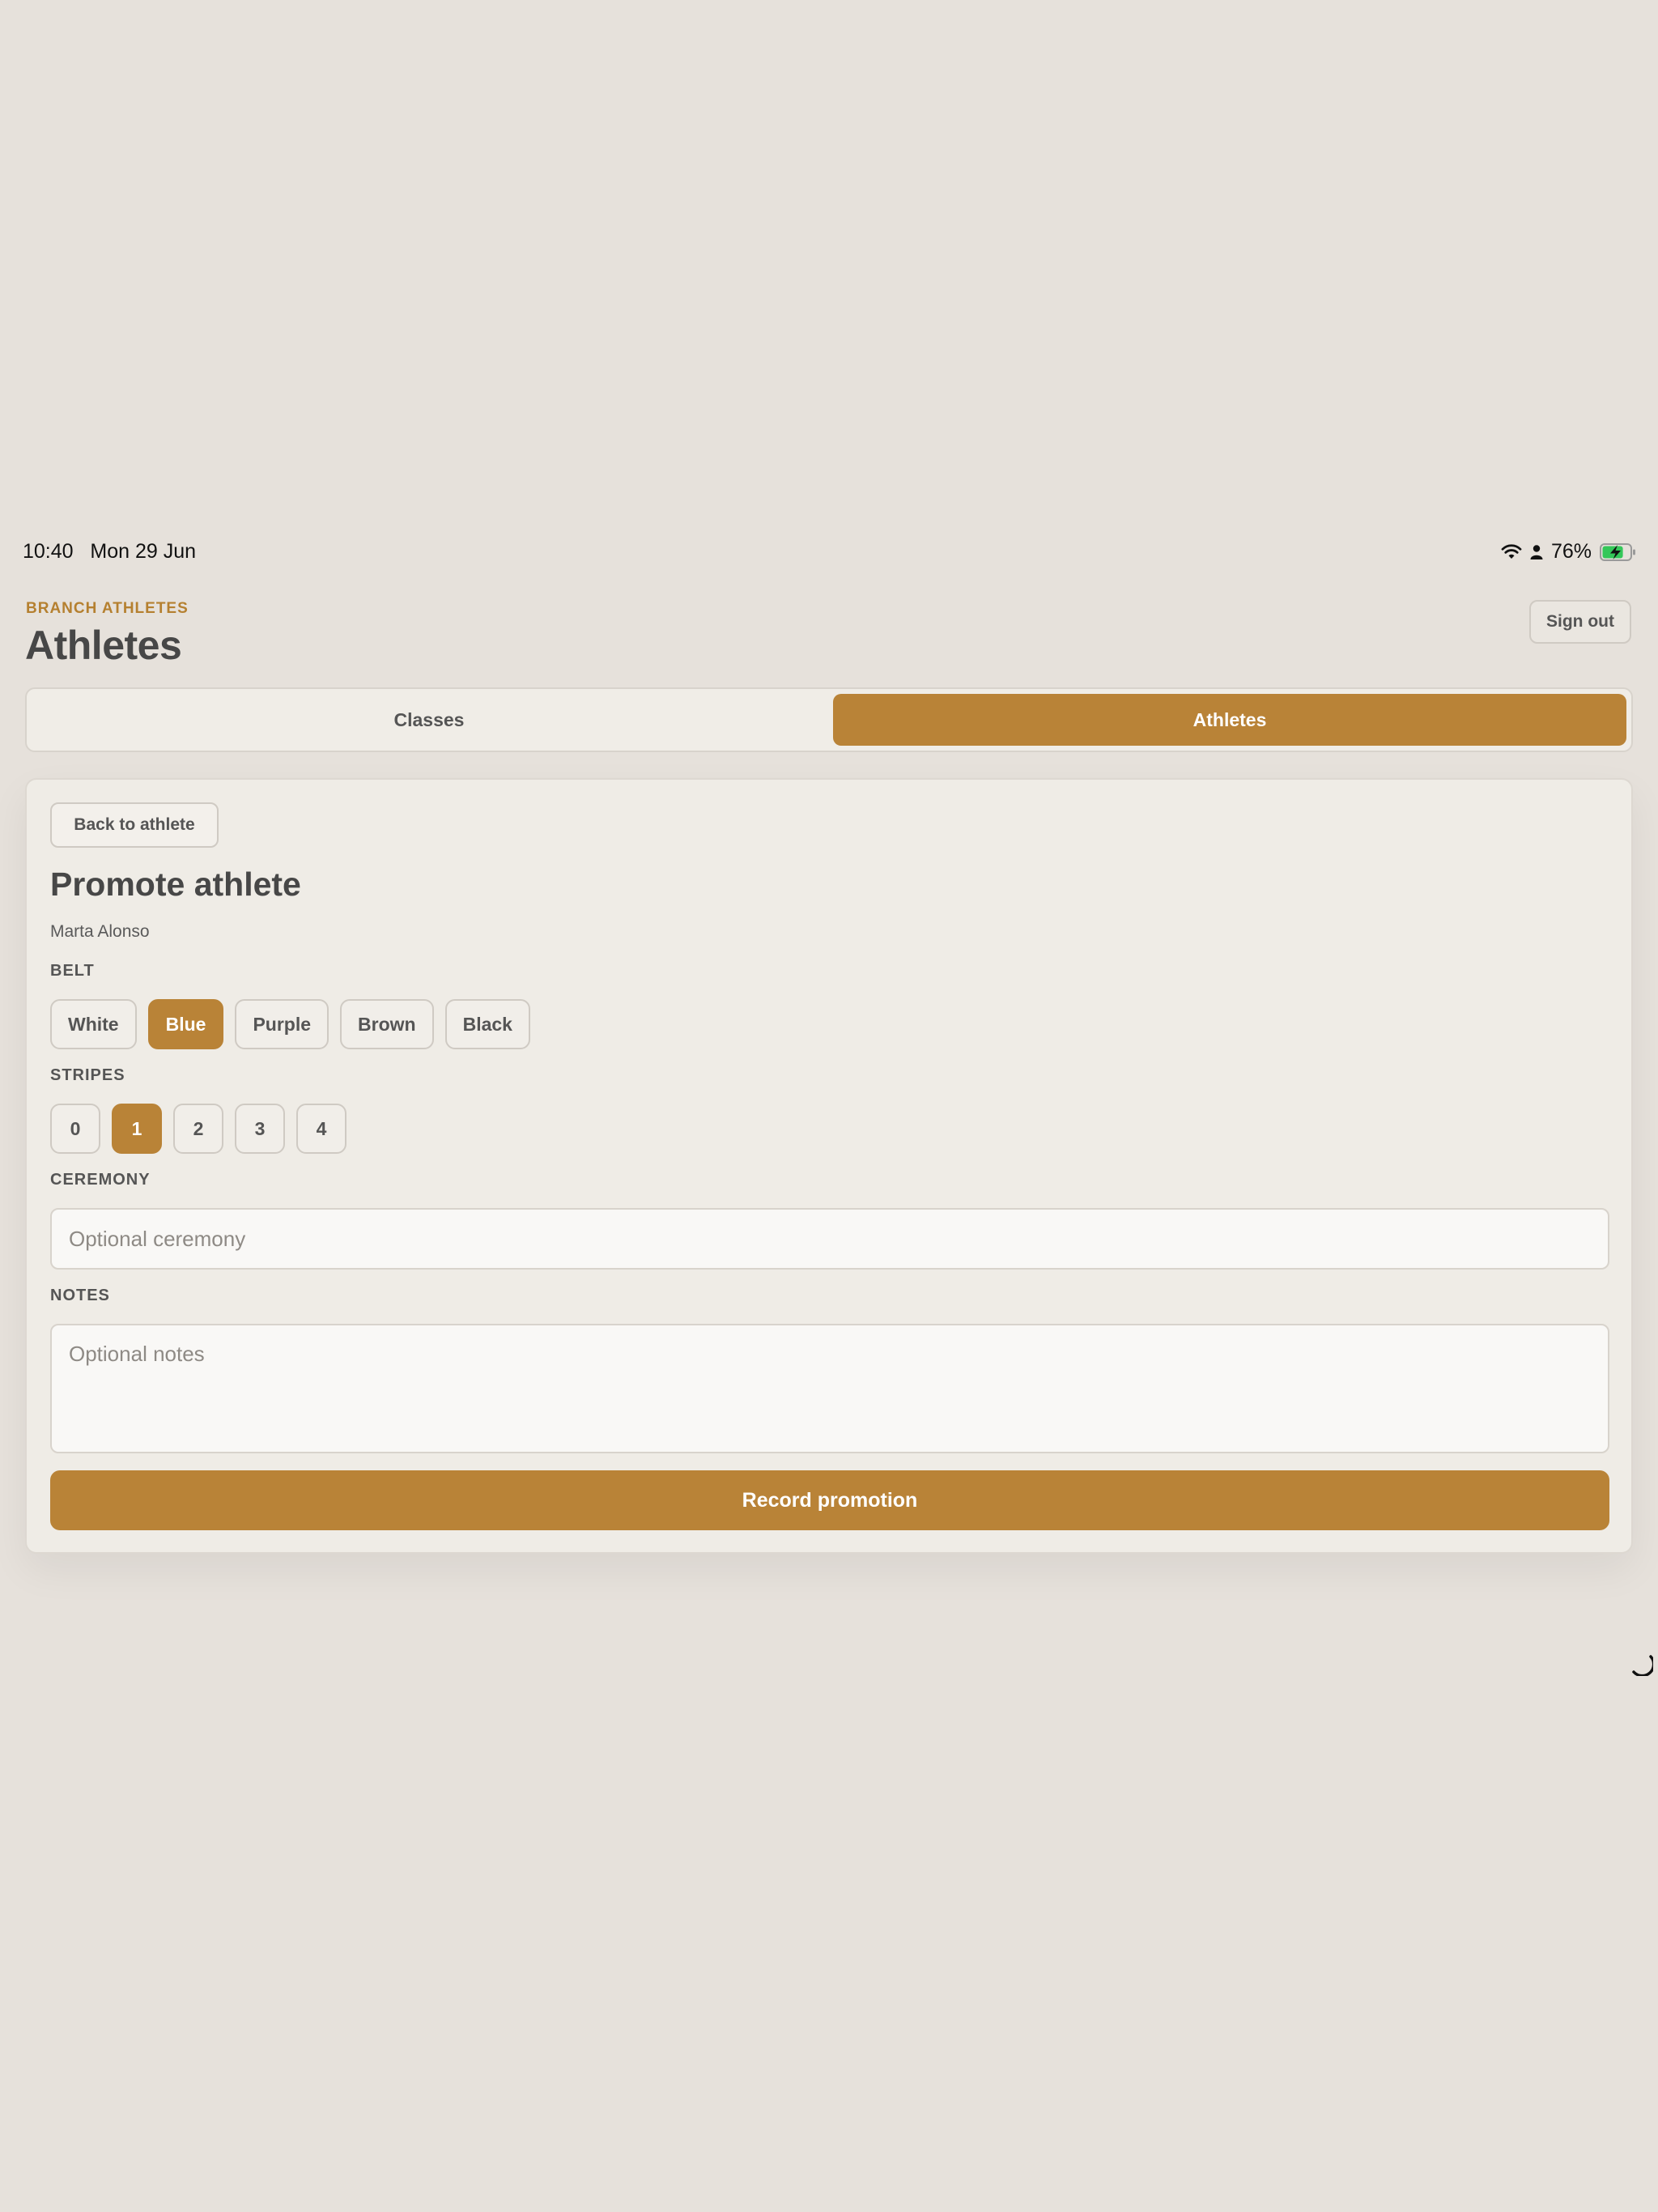  I want to click on person-icon, so click(1536, 552).